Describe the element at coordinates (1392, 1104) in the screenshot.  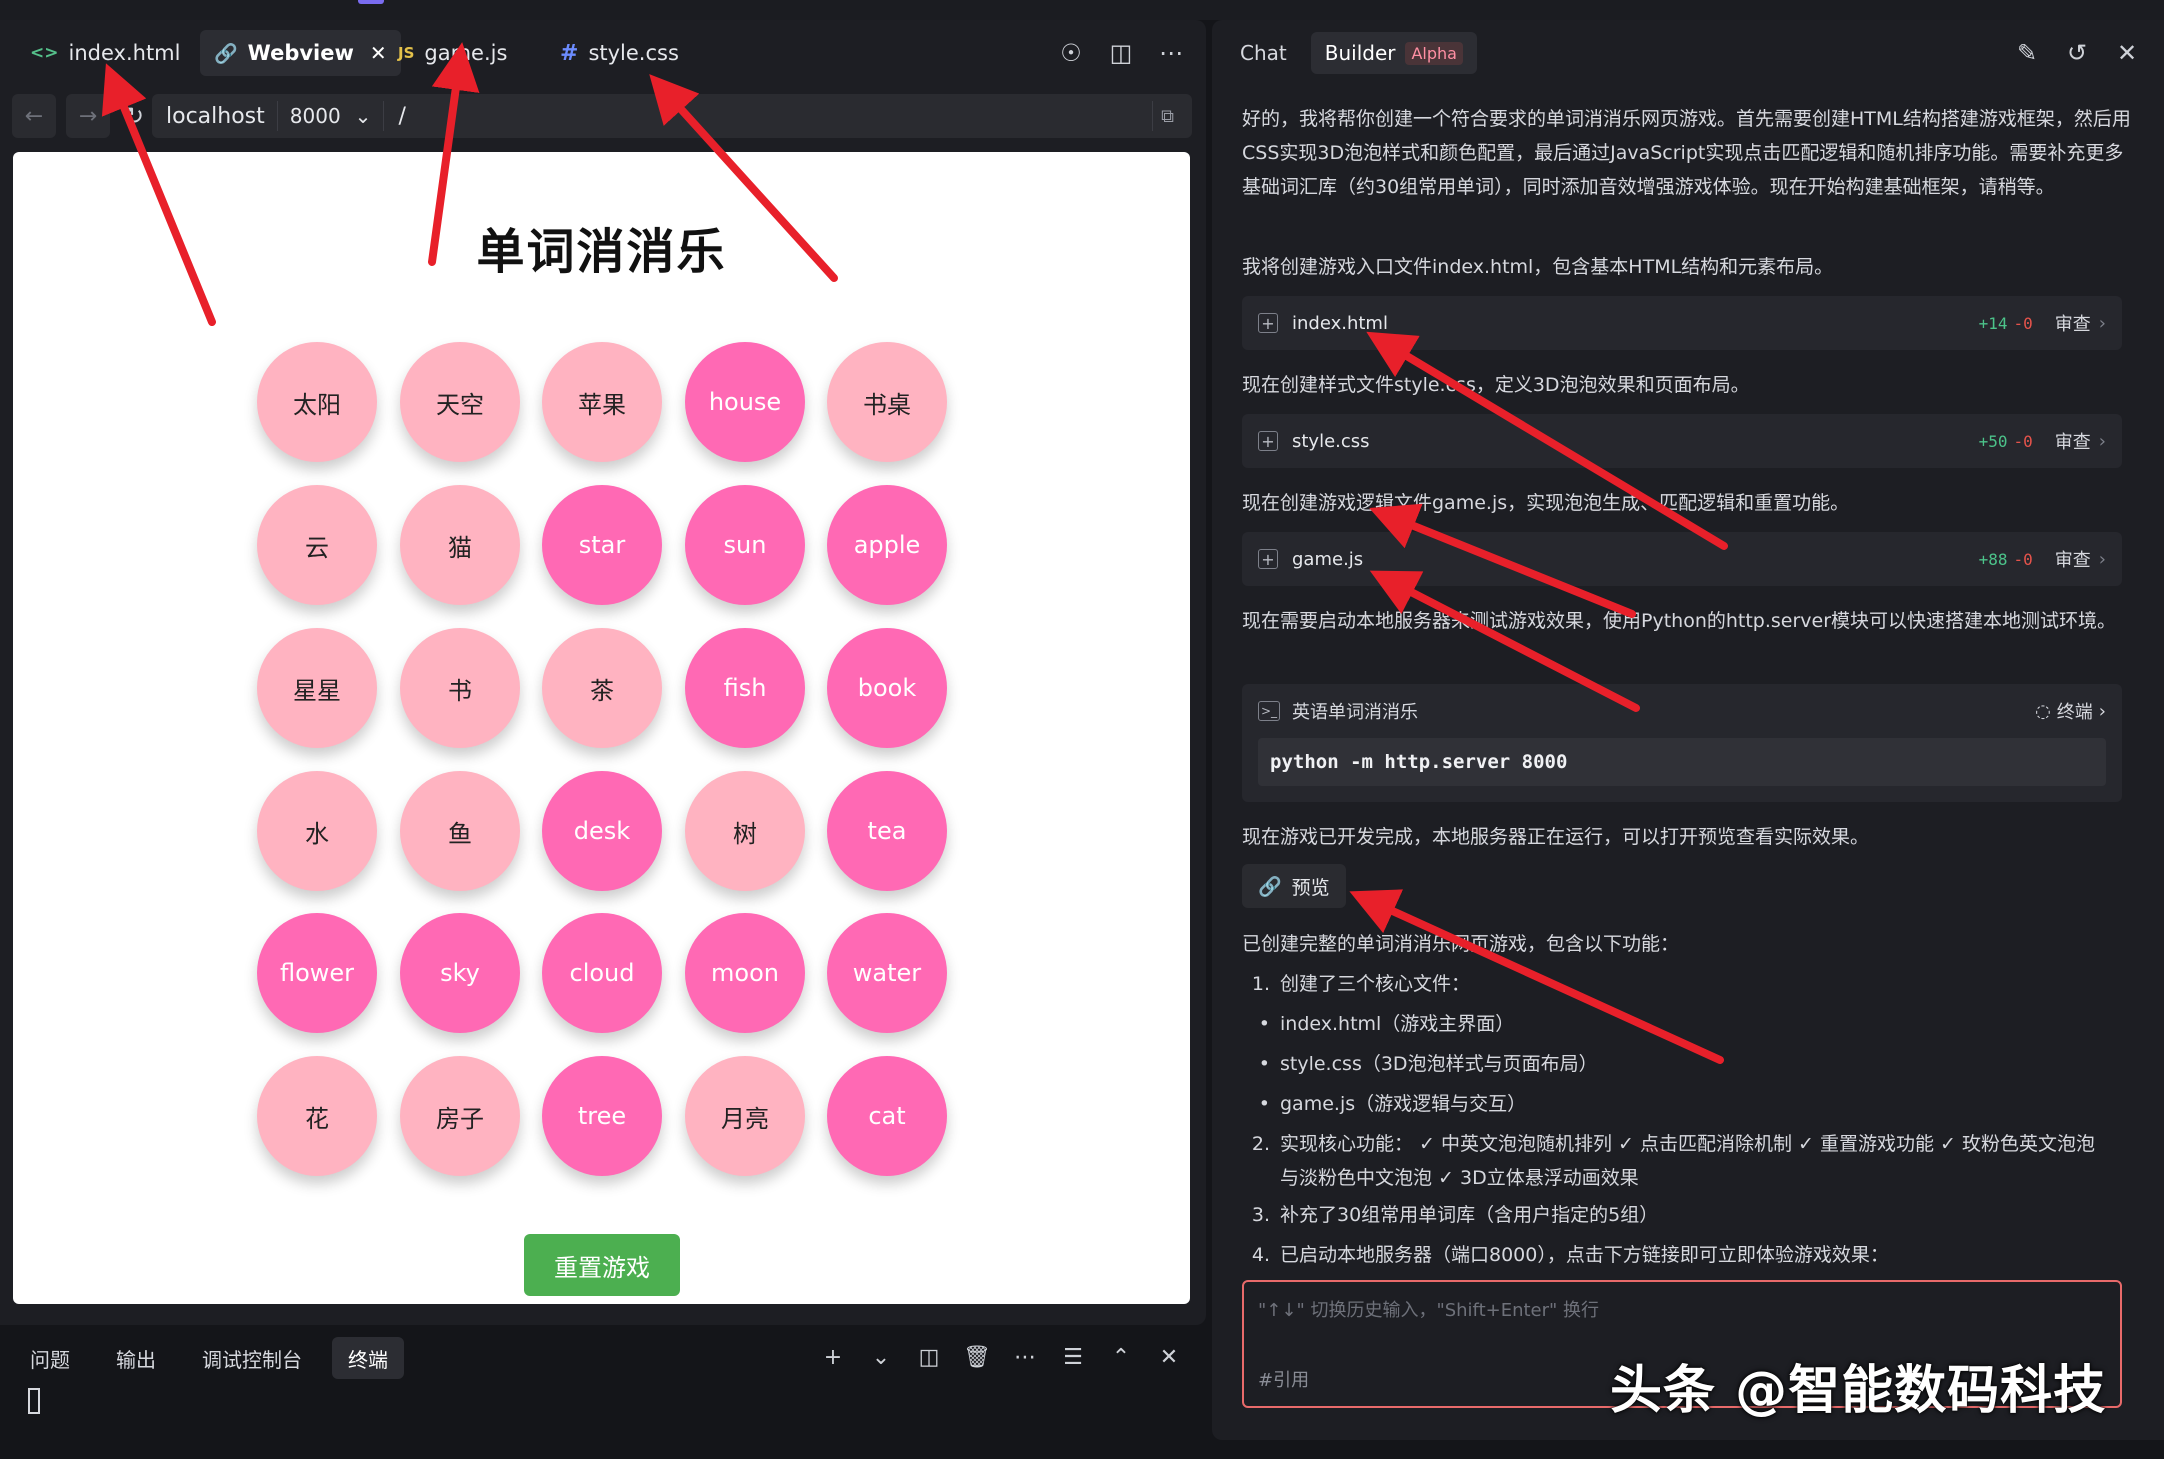
I see `list-item: • game.js（游戏逻辑与交互）` at that location.